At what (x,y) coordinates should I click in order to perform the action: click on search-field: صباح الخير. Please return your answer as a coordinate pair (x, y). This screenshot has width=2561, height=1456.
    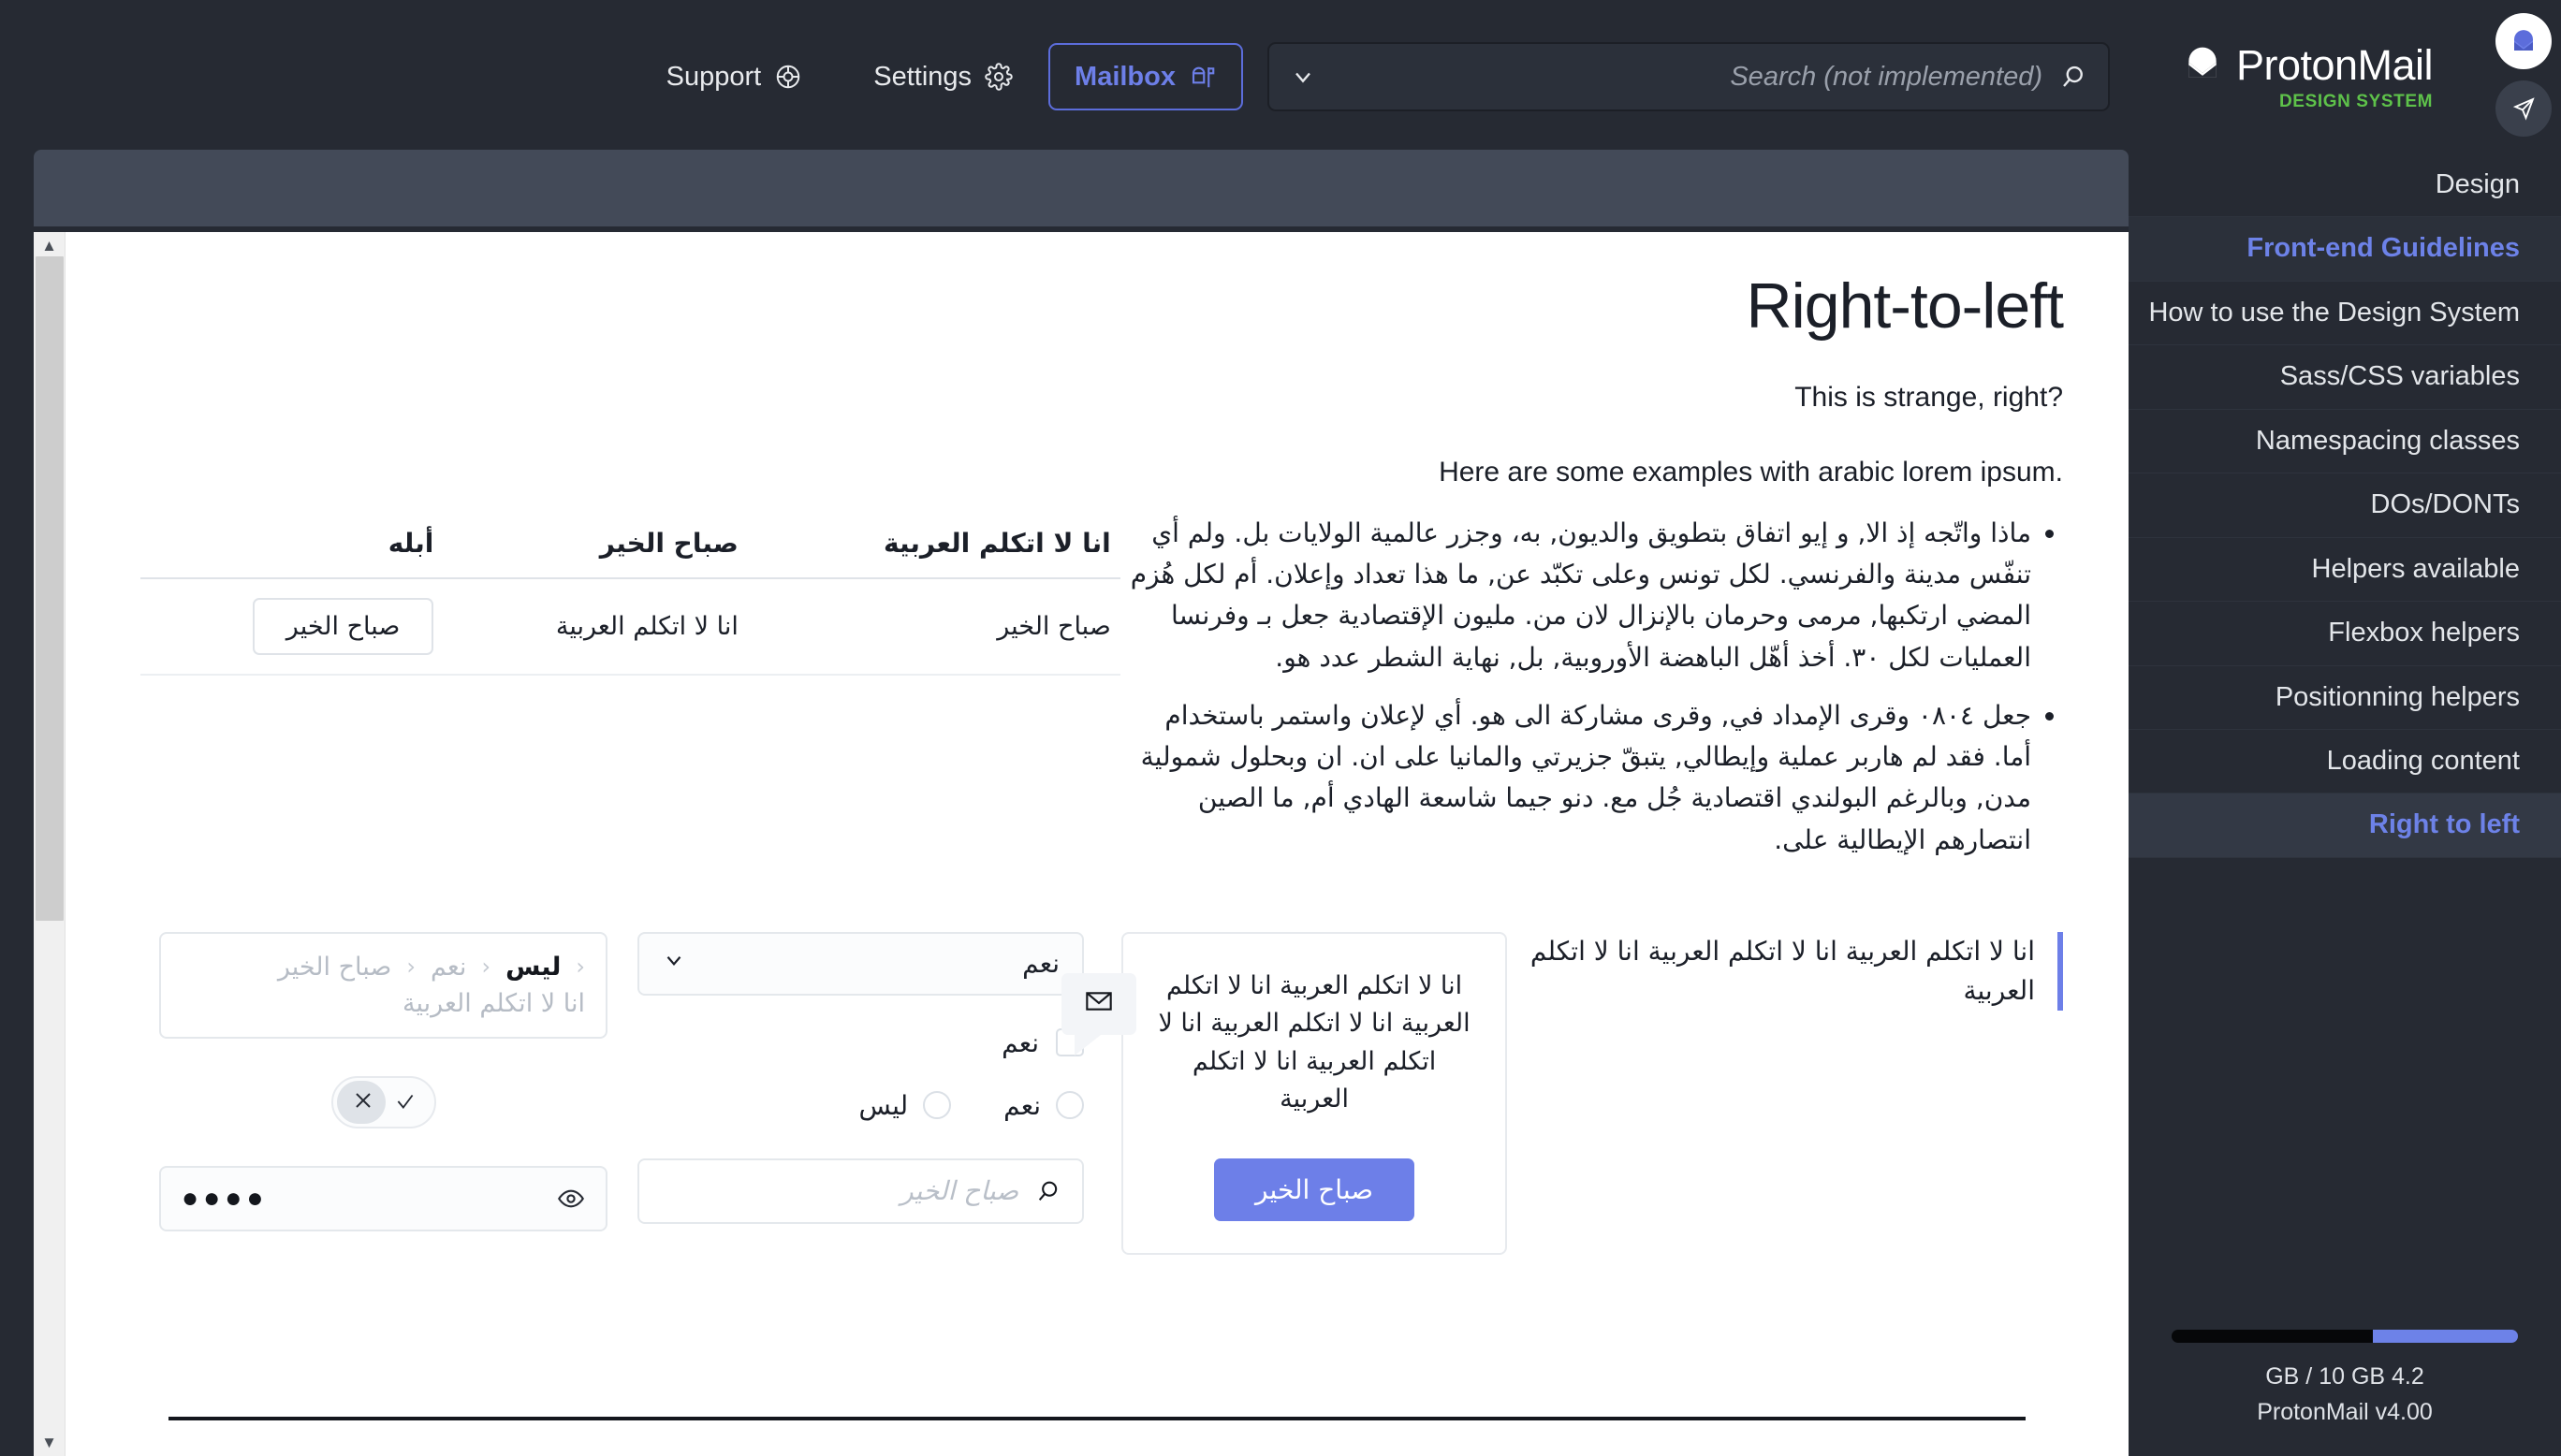
    Looking at the image, I should click on (861, 1191).